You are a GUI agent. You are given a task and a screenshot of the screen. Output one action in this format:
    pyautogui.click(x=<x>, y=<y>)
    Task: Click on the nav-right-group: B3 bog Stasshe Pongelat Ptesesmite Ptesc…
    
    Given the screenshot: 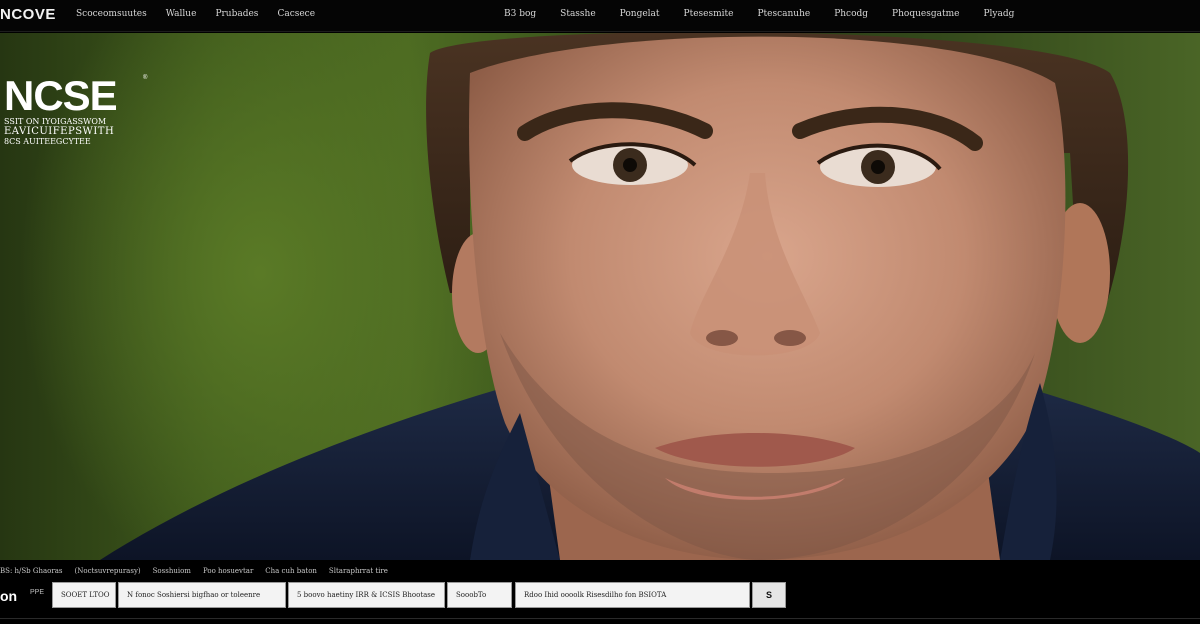 What is the action you would take?
    pyautogui.click(x=771, y=14)
    